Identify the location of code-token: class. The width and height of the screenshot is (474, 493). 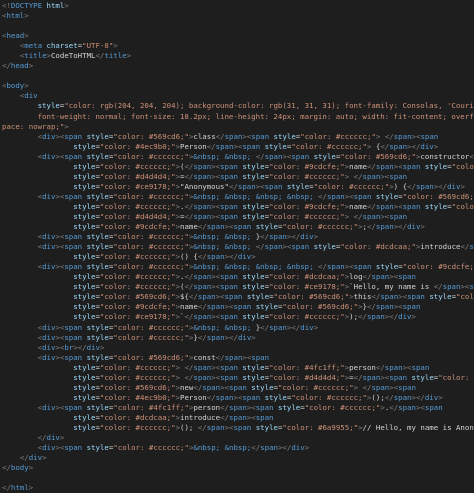
(204, 136).